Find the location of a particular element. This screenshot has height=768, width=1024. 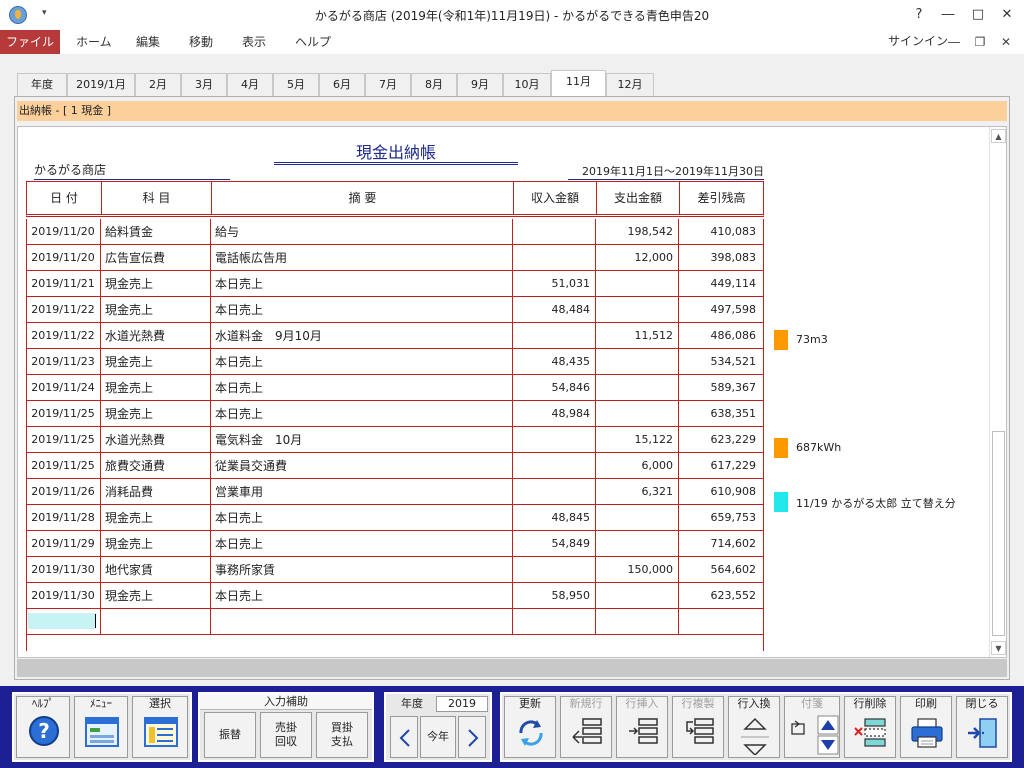

payable-pay-button: 買掛 支払 is located at coordinates (342, 735).